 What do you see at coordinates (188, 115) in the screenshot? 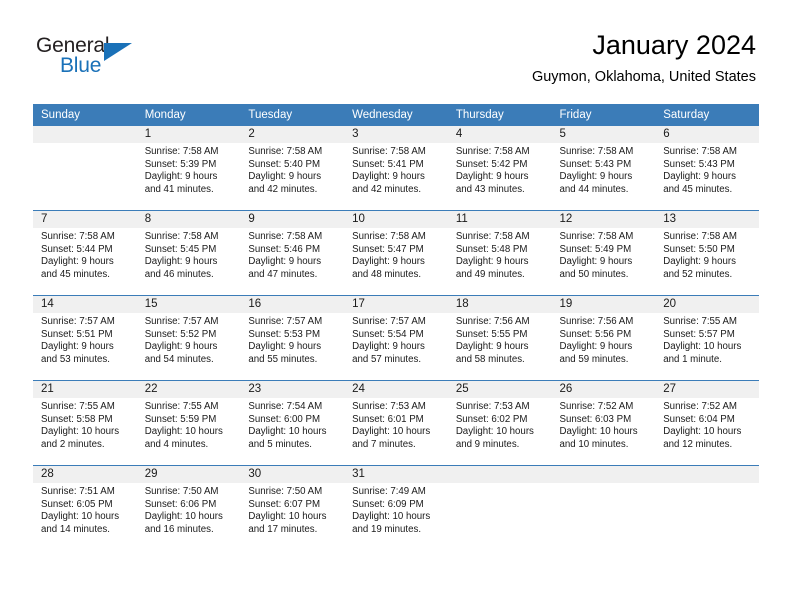
I see `weekday-header-monday: Monday` at bounding box center [188, 115].